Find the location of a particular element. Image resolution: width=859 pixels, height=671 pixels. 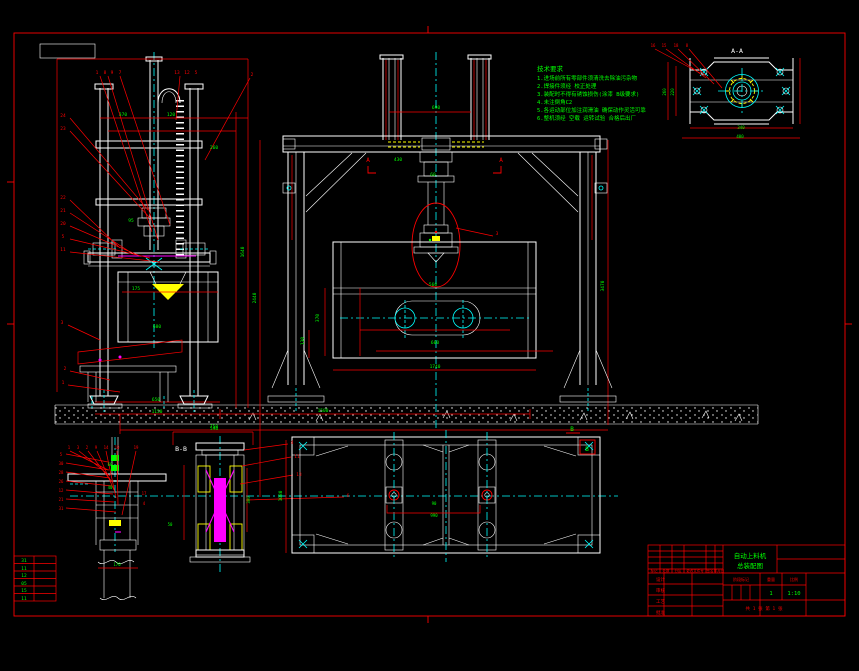

corner-cell: 05 is located at coordinates (24, 584).